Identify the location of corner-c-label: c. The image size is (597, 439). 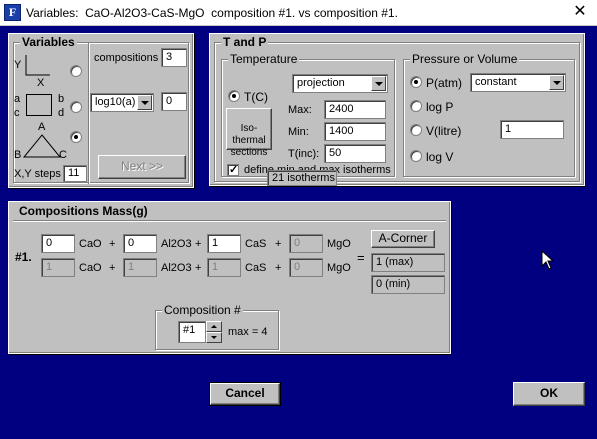
(17, 113).